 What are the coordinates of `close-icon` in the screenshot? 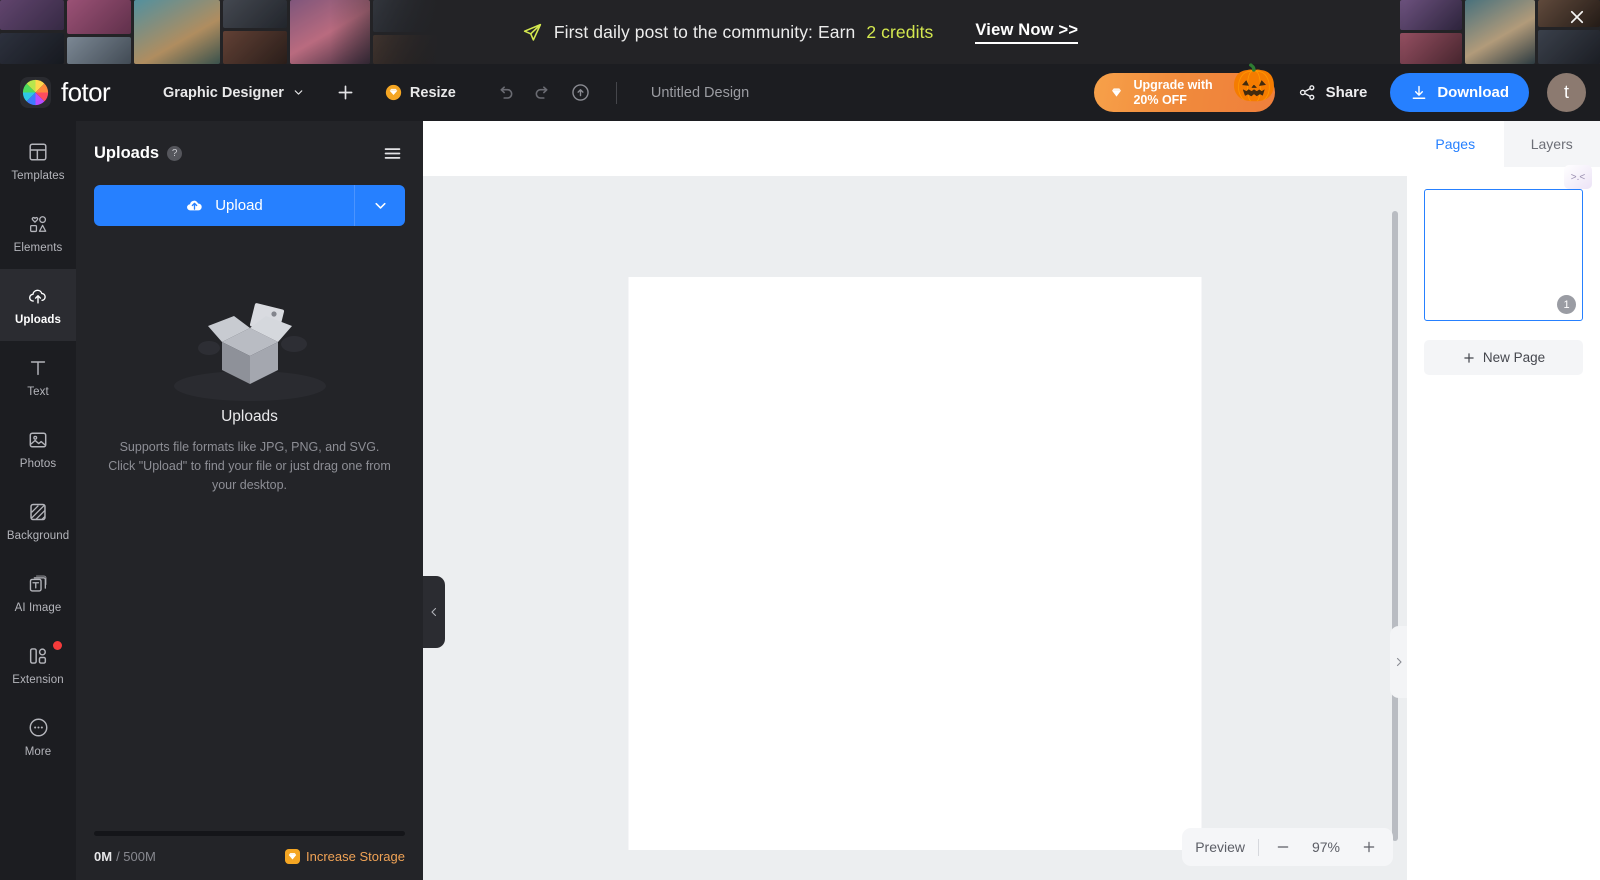 It's located at (1577, 19).